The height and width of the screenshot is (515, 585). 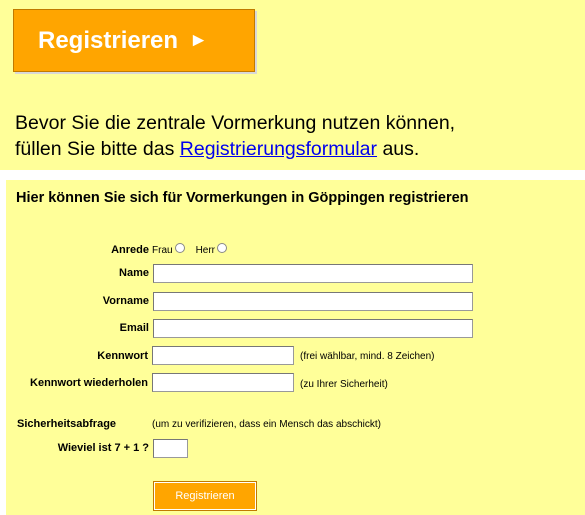 What do you see at coordinates (179, 248) in the screenshot?
I see `salutation-frau-radio` at bounding box center [179, 248].